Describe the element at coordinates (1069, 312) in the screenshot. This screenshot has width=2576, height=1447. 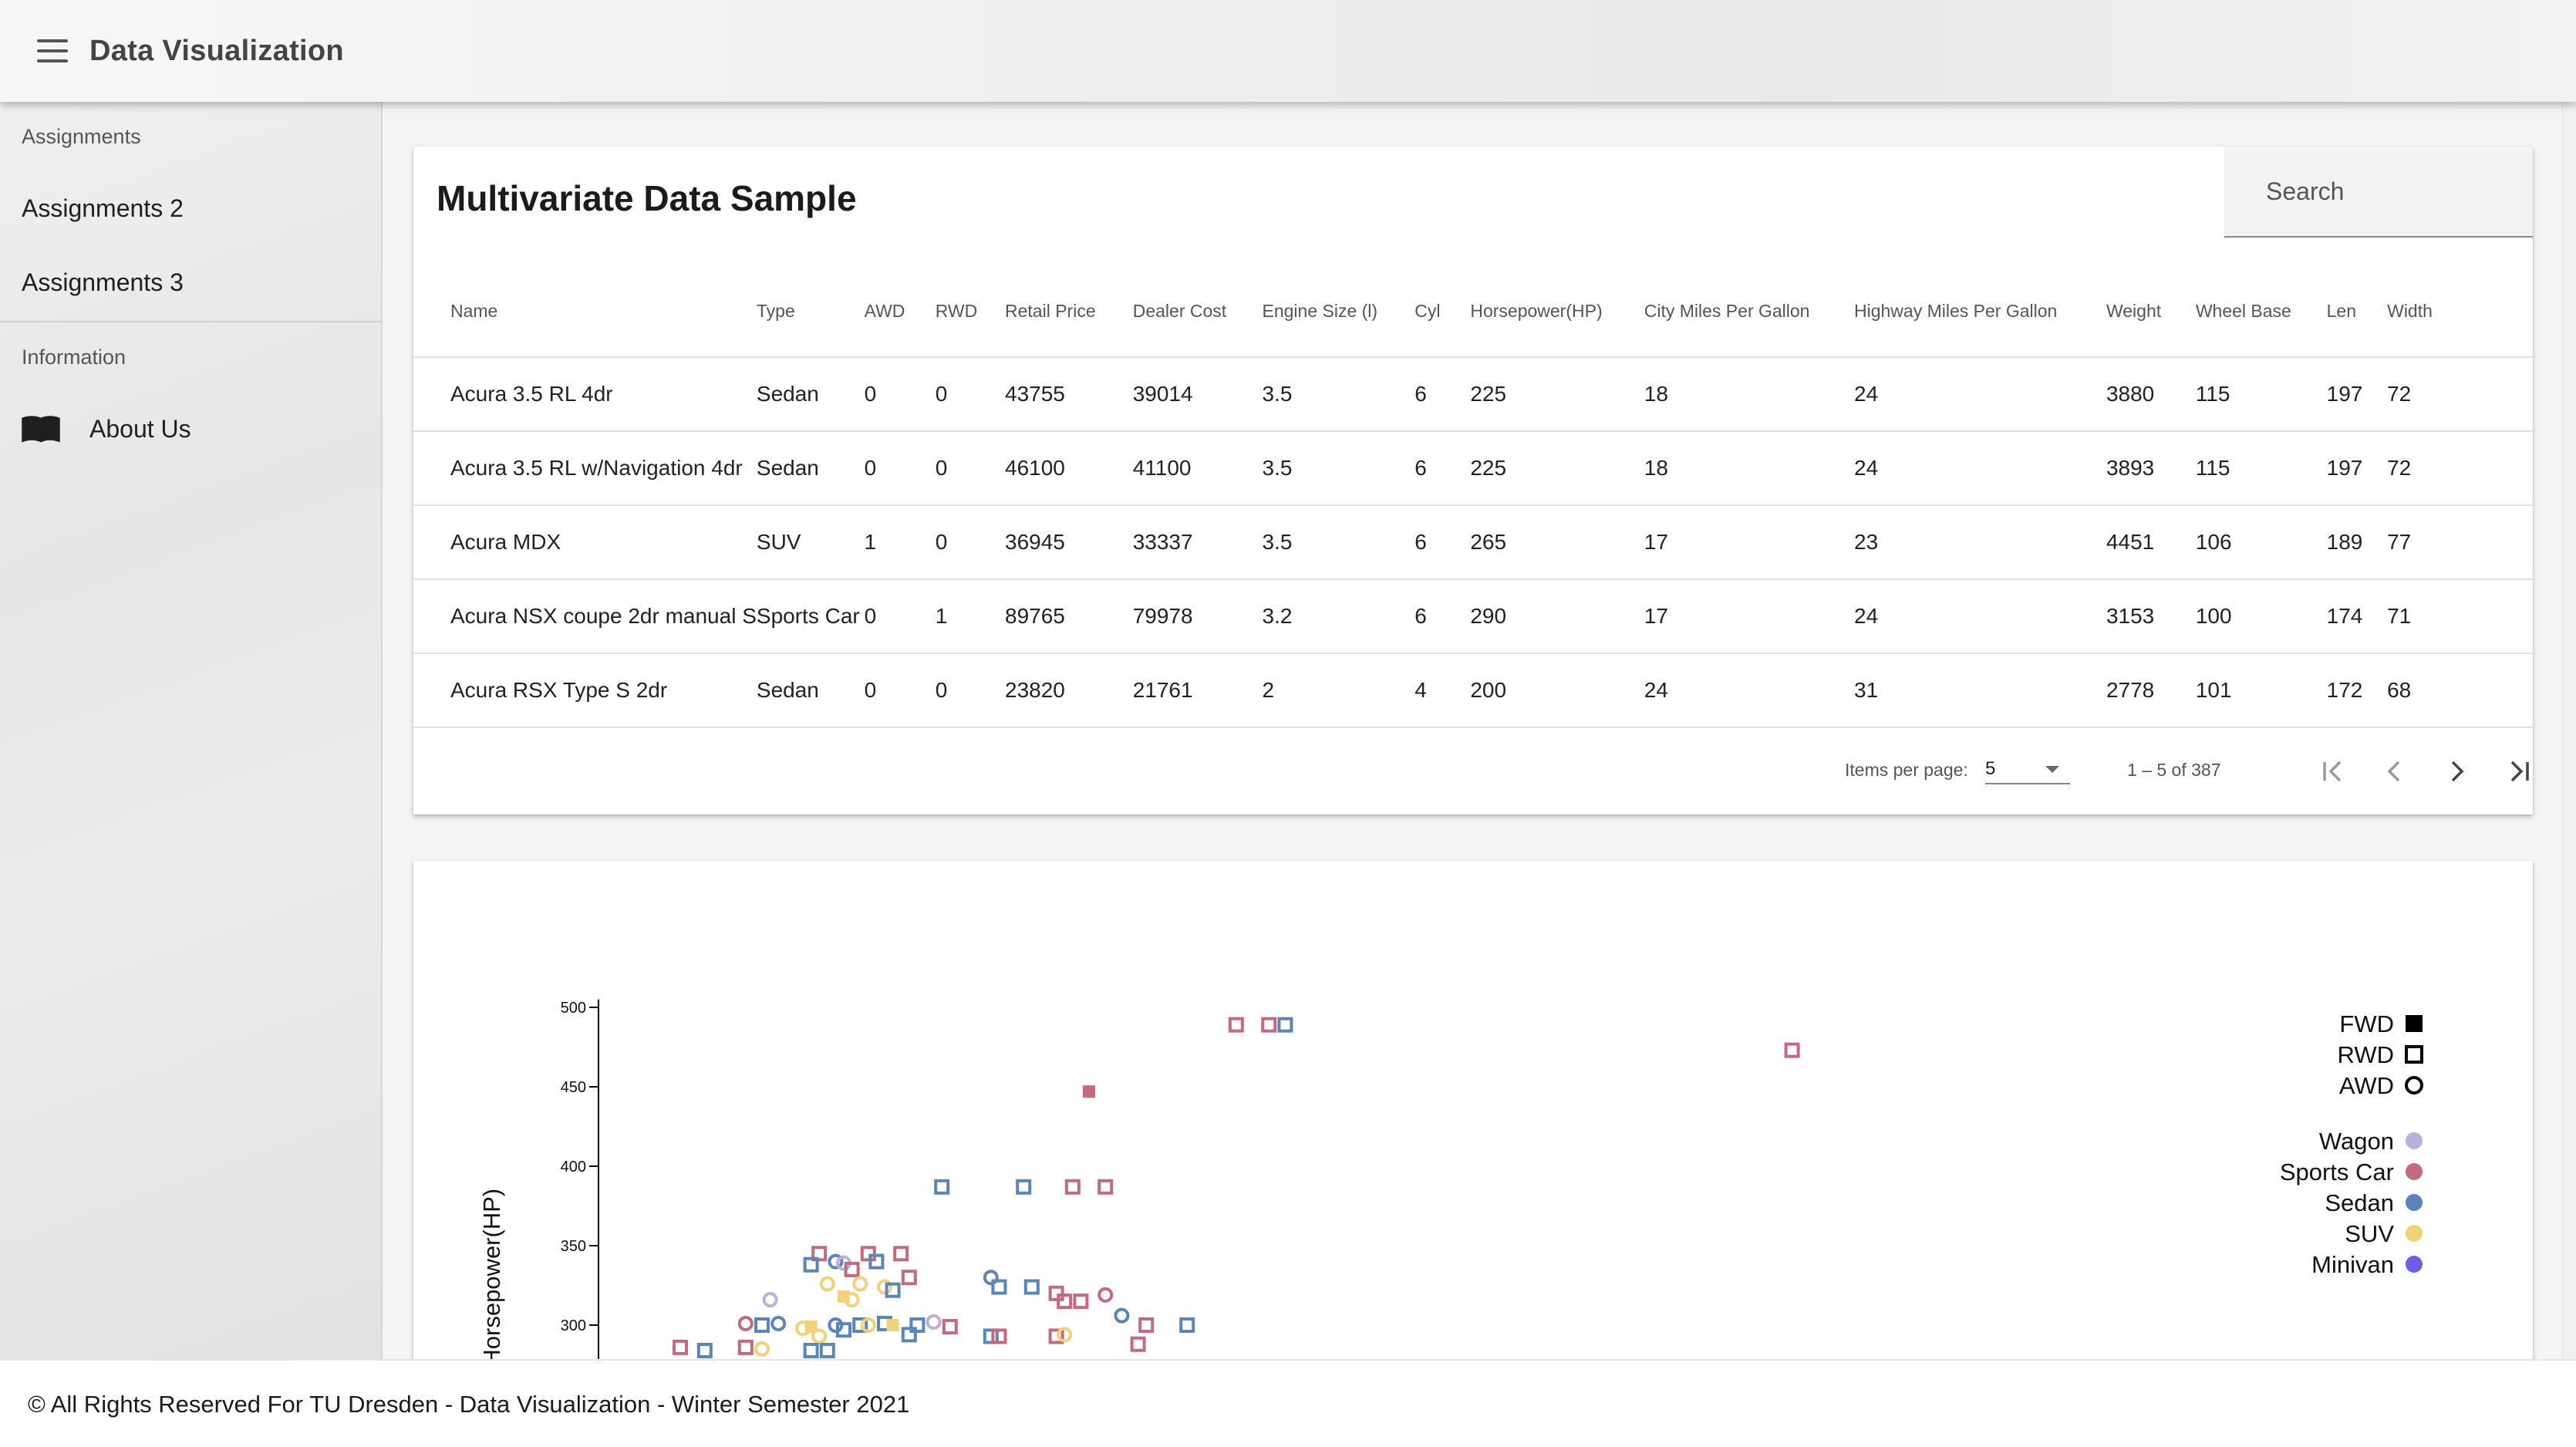
I see `column-header: Retail Price` at that location.